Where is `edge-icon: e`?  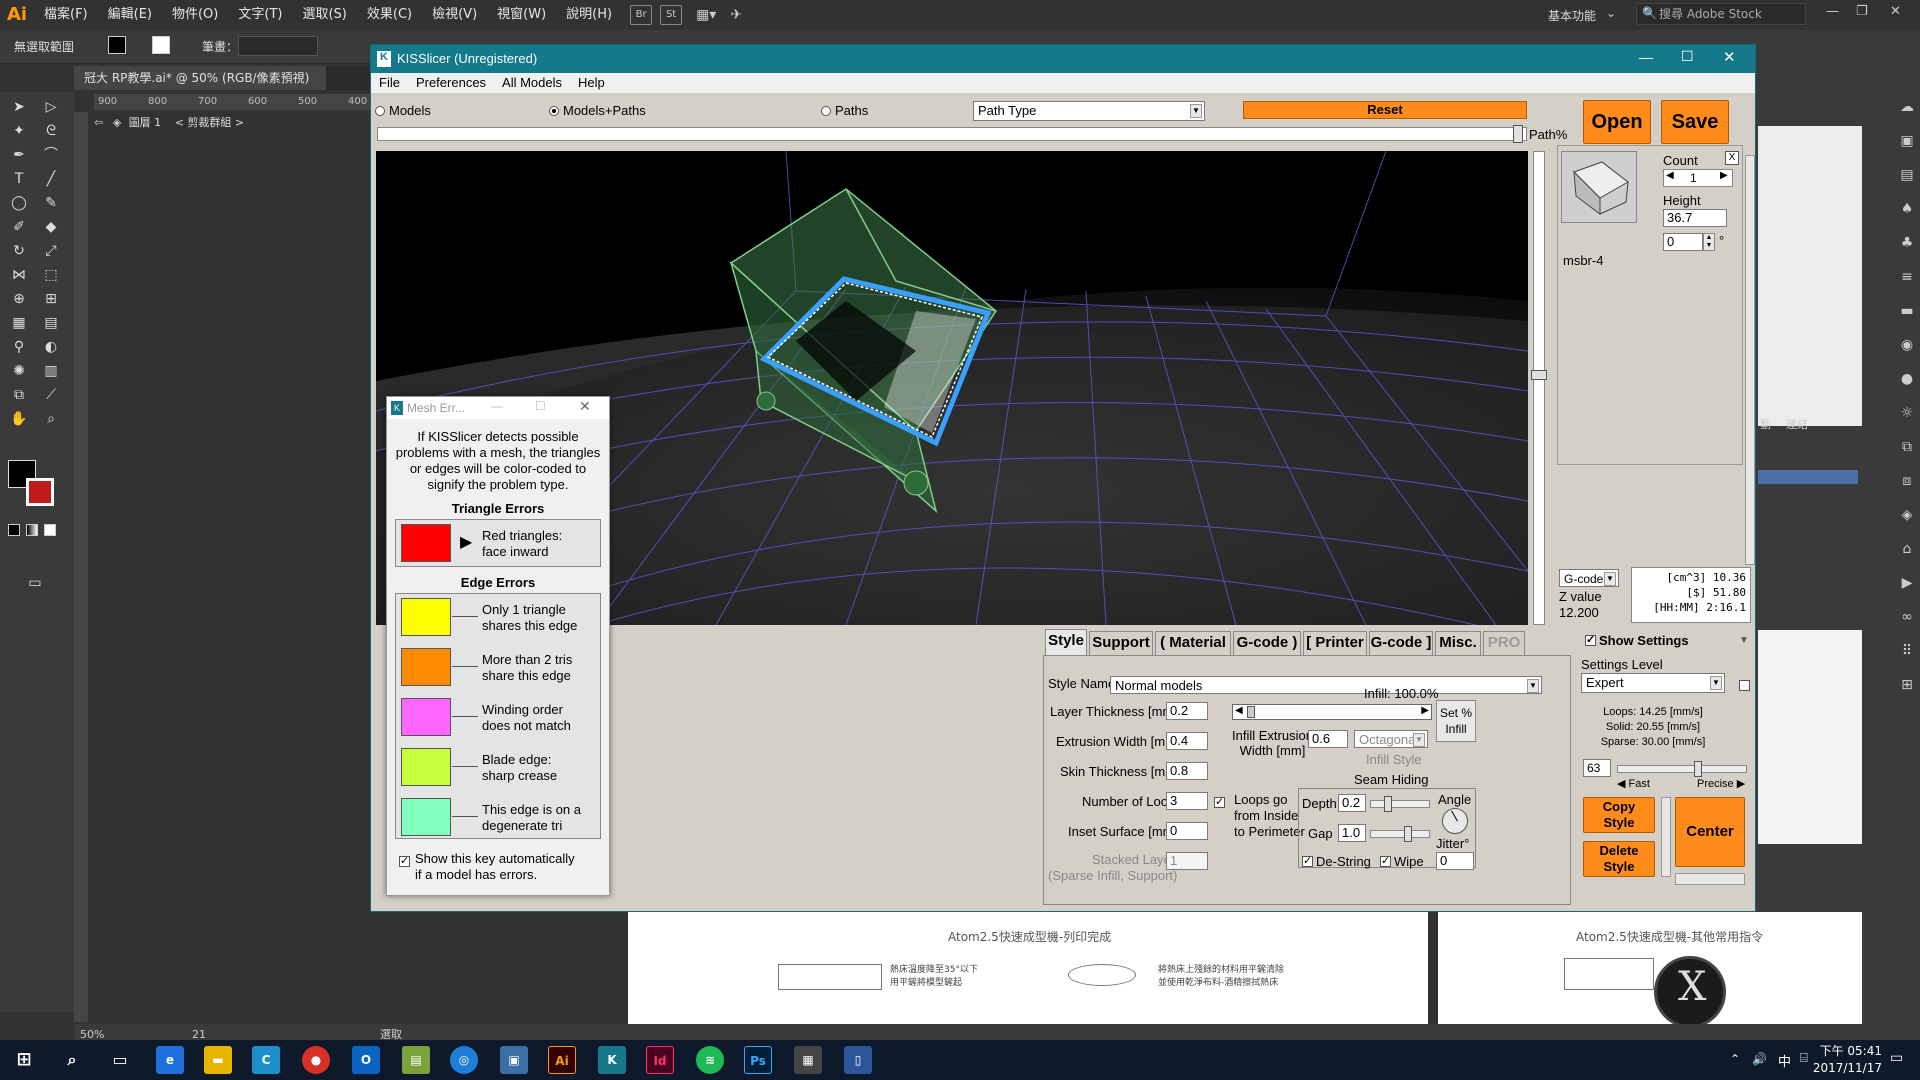
edge-icon: e is located at coordinates (170, 1060).